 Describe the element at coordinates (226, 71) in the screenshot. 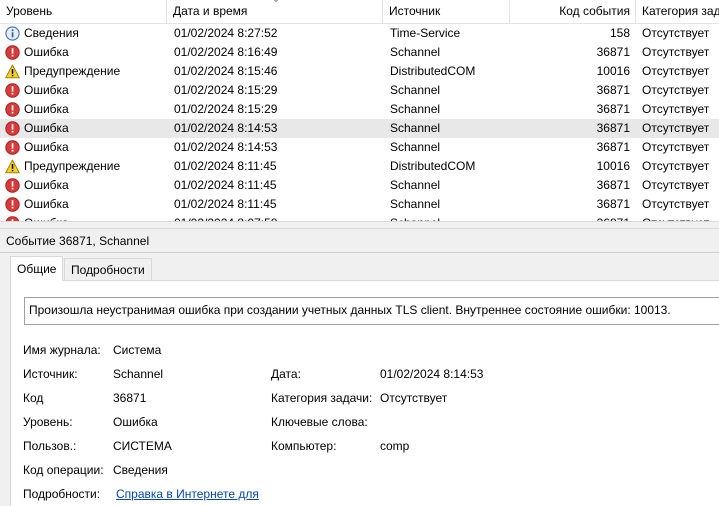

I see `date-cell: 01/02/2024 8:15:46` at that location.